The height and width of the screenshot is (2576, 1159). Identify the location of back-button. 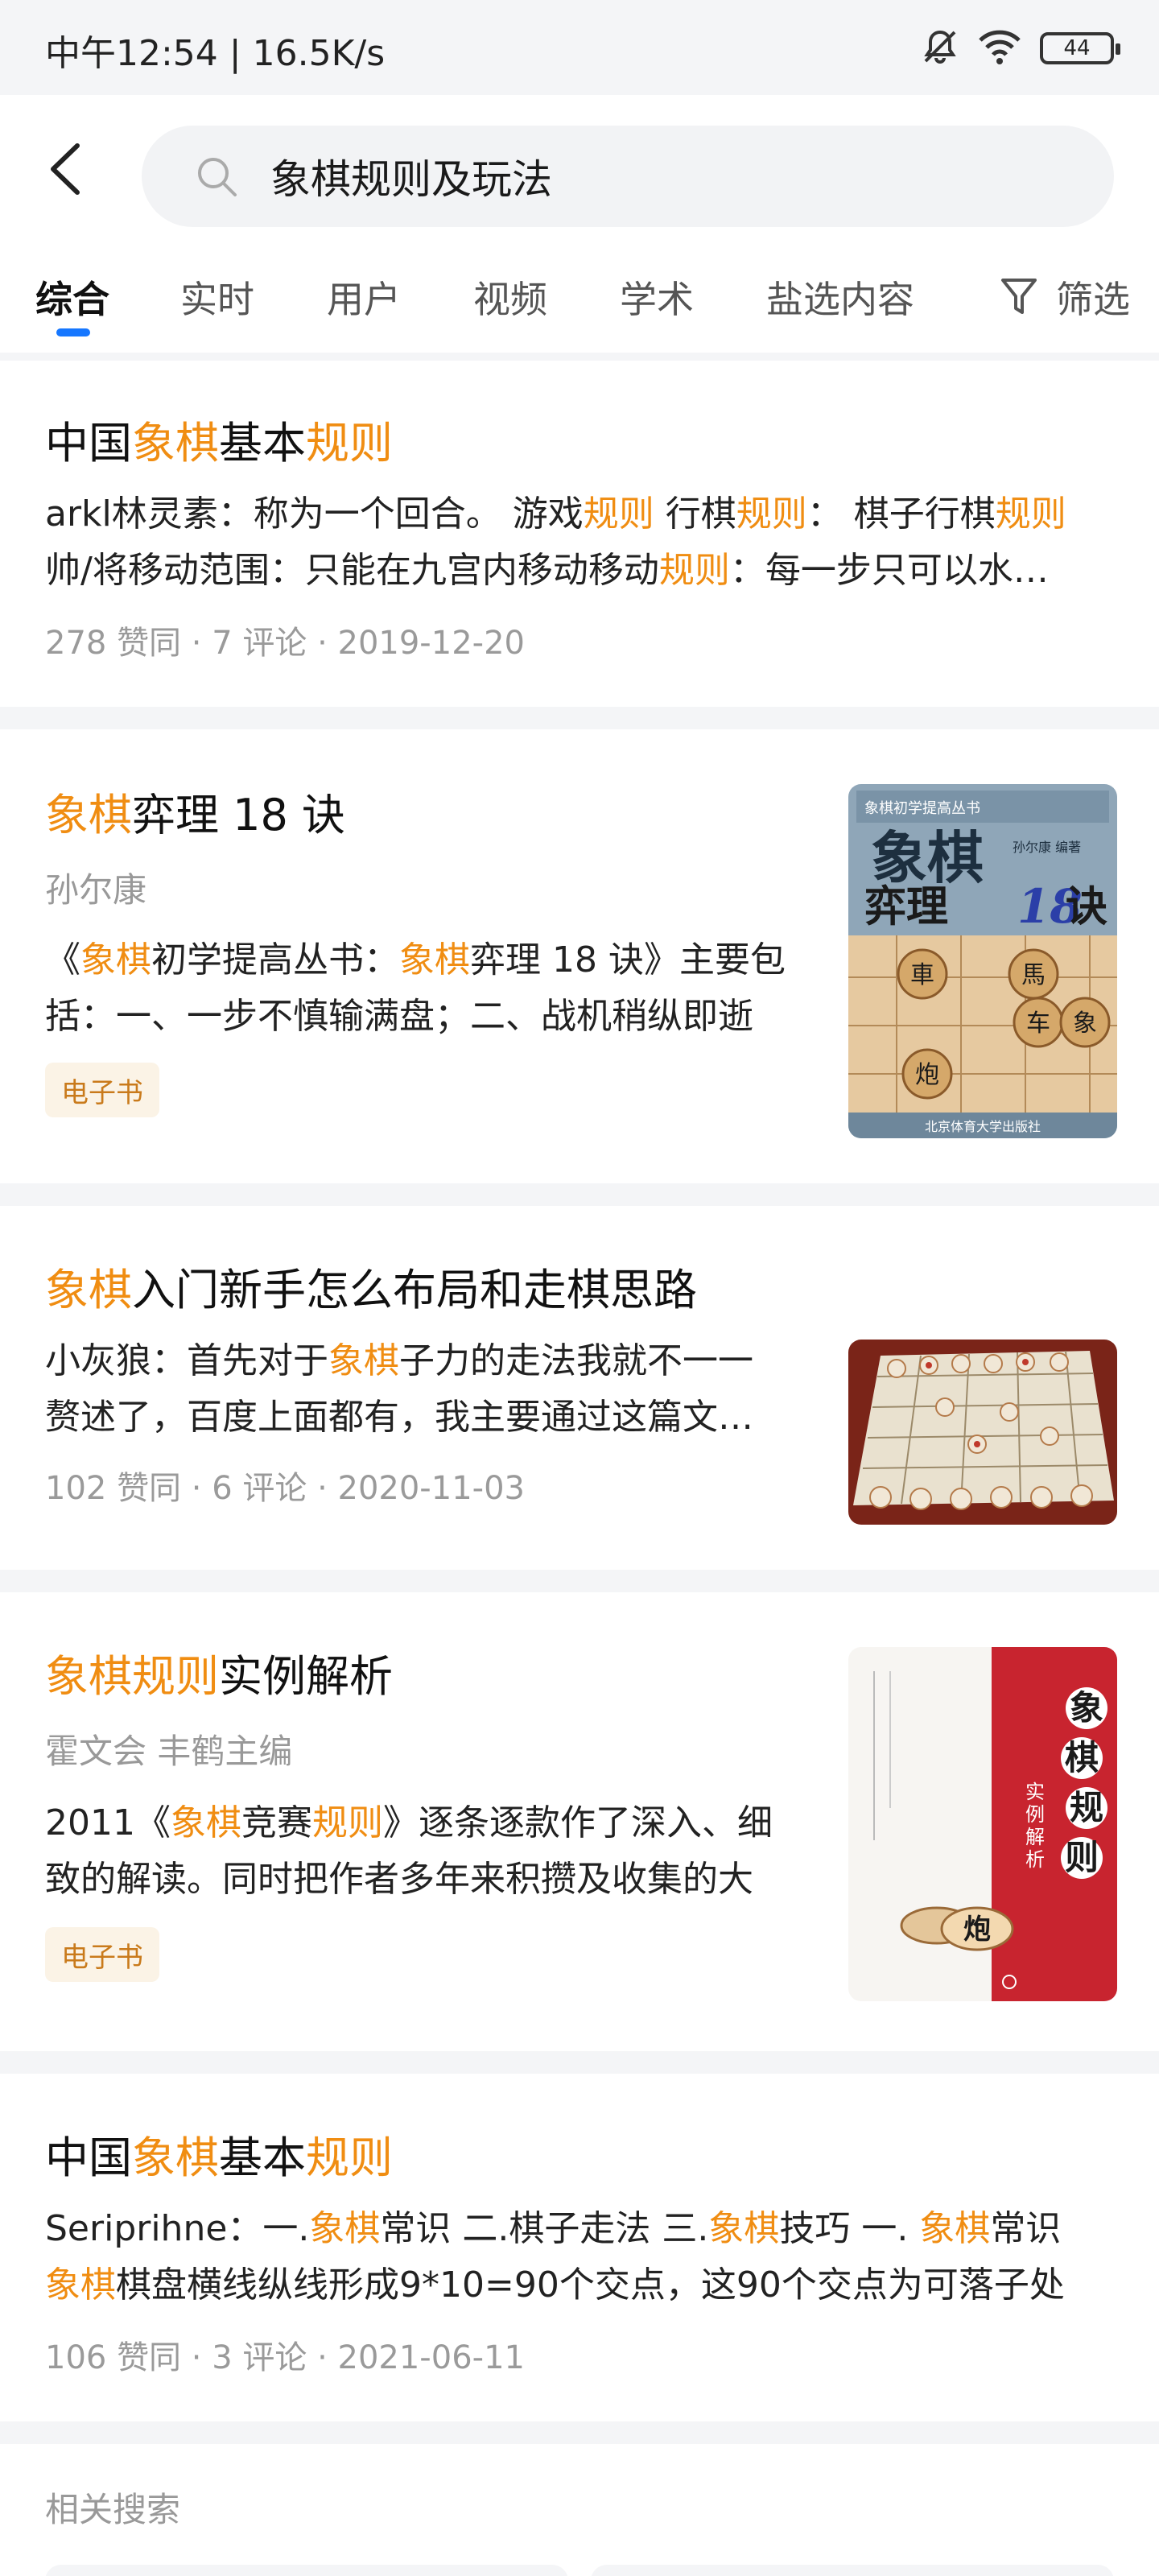
(64, 169).